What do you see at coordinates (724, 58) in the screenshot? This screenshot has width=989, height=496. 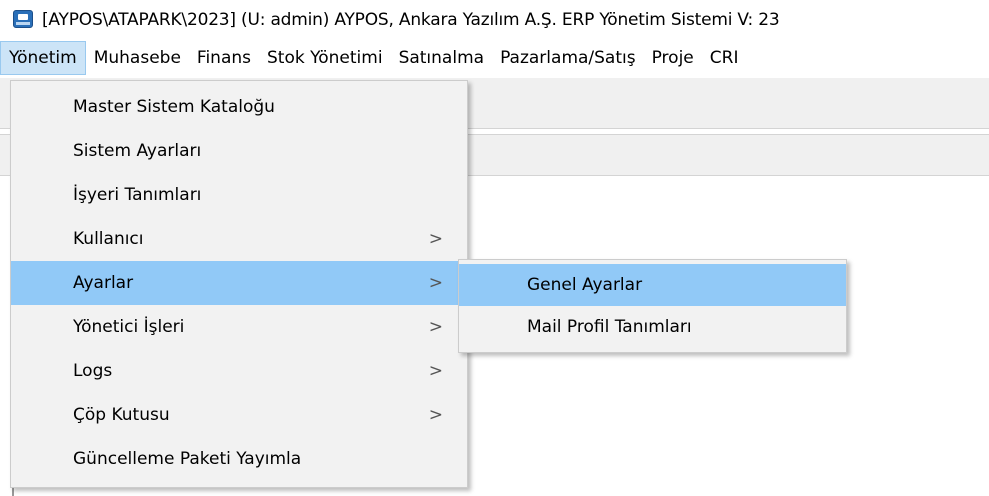 I see `menu-crm: CRI` at bounding box center [724, 58].